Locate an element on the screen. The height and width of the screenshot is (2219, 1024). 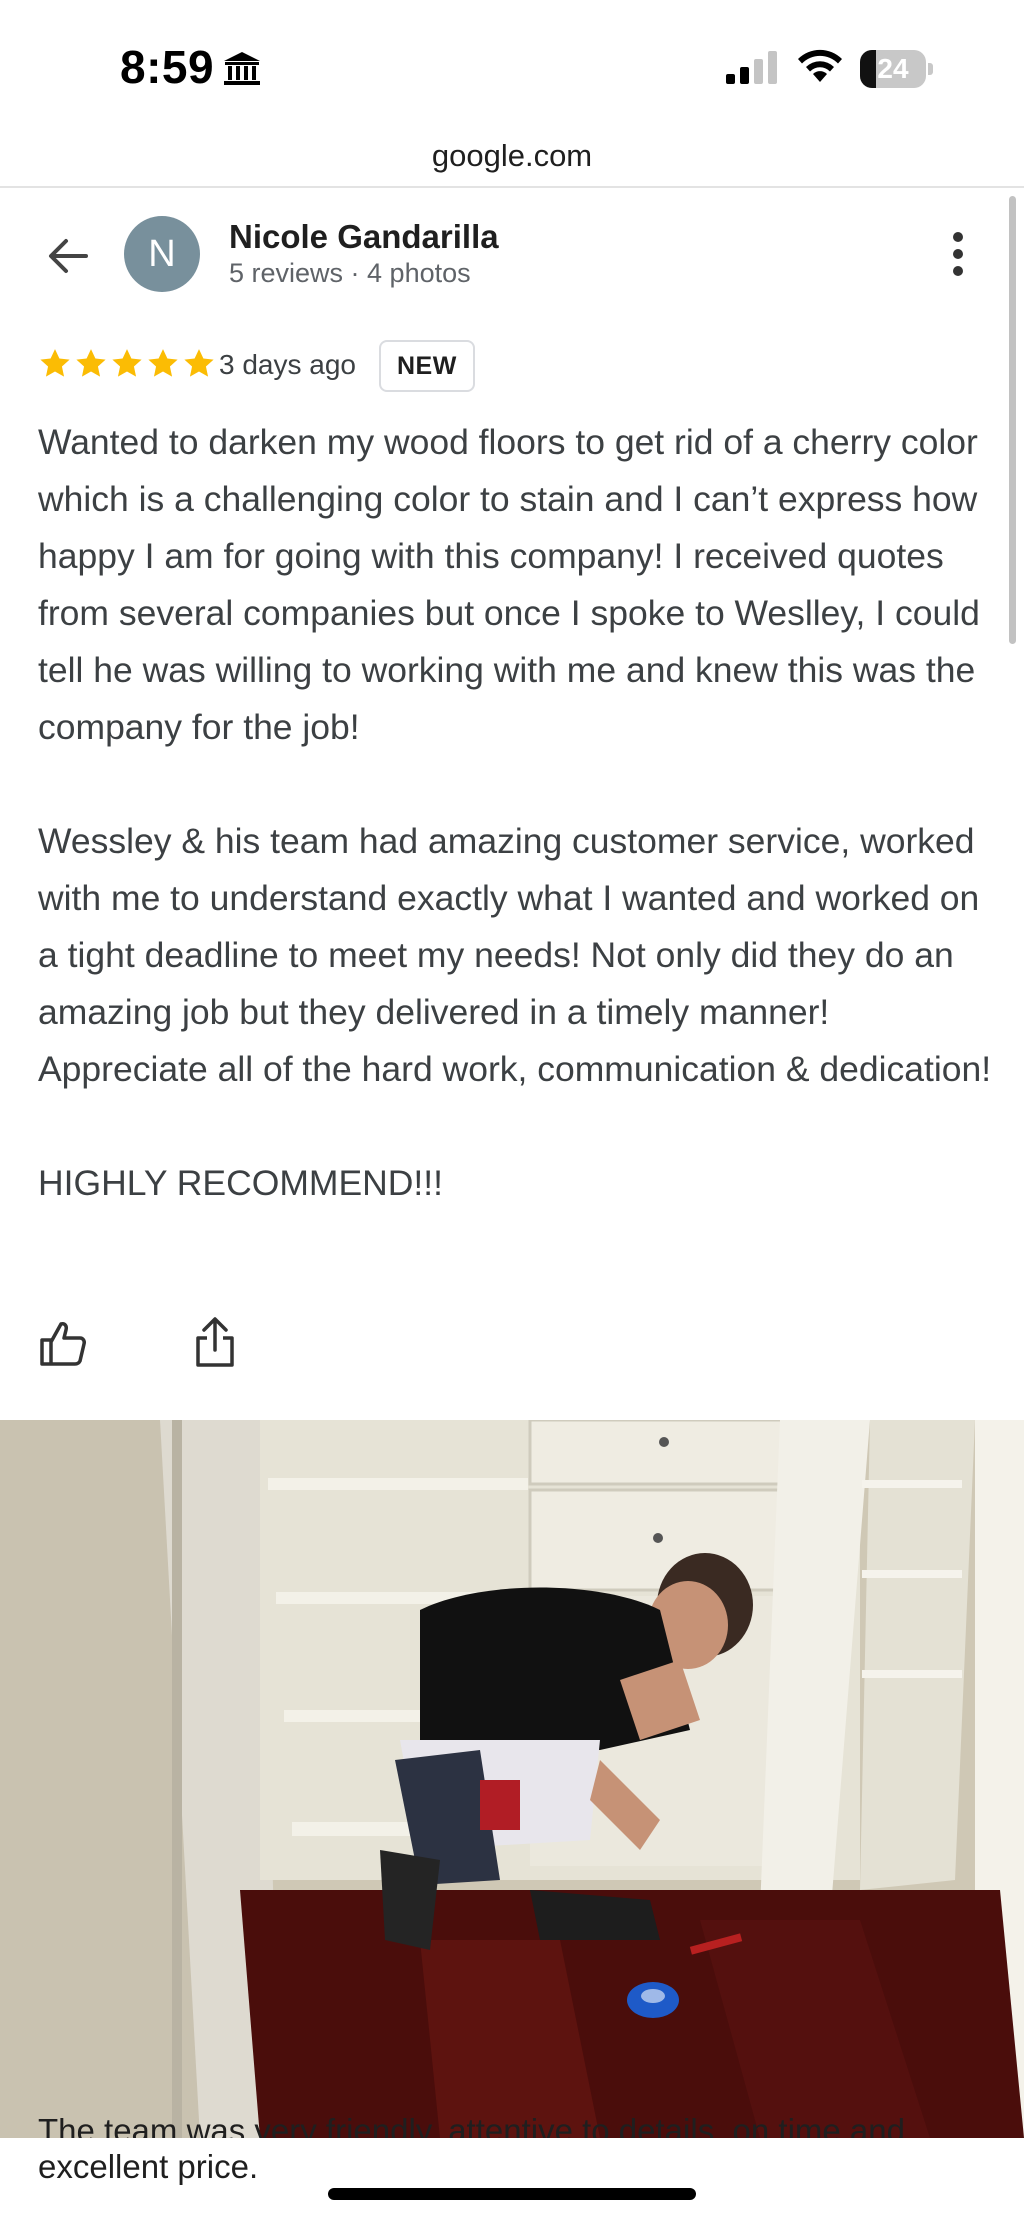
more-vertical-icon is located at coordinates (958, 254).